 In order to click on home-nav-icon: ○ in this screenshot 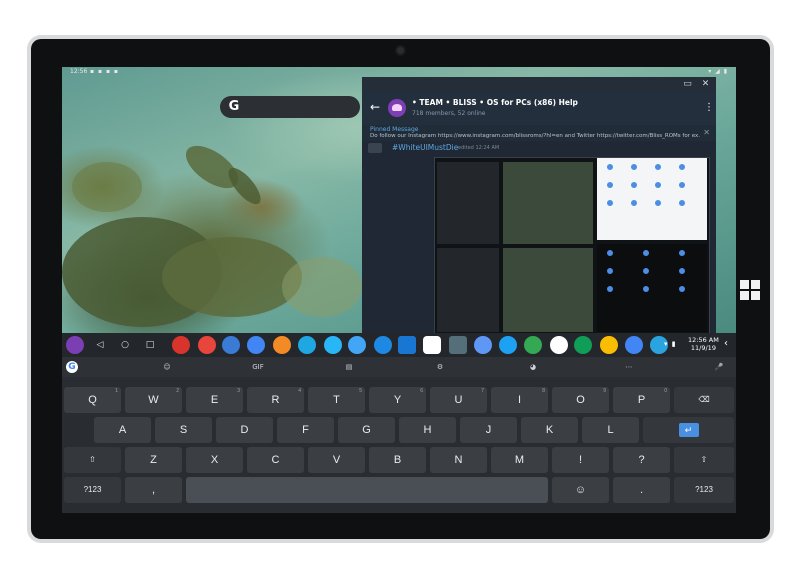, I will do `click(125, 345)`.